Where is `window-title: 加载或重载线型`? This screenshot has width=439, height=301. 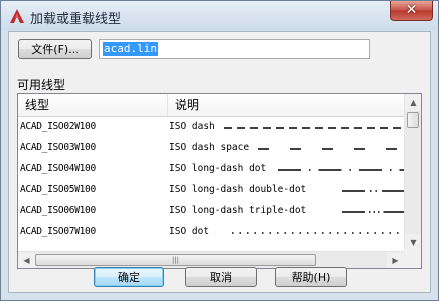
window-title: 加载或重载线型 is located at coordinates (76, 19).